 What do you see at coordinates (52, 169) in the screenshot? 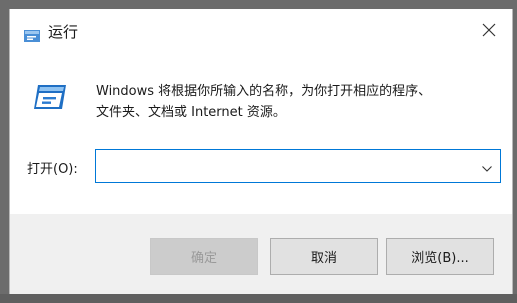
I see `open-label: 打开(O):` at bounding box center [52, 169].